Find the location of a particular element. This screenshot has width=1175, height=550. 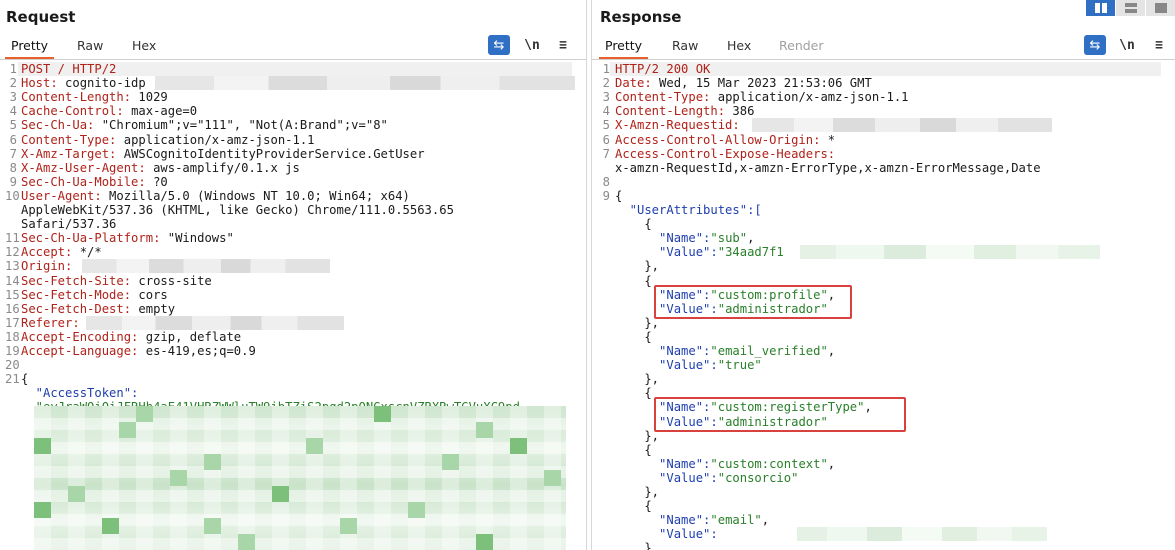

json-key: "UserAttributes":[ is located at coordinates (688, 210).